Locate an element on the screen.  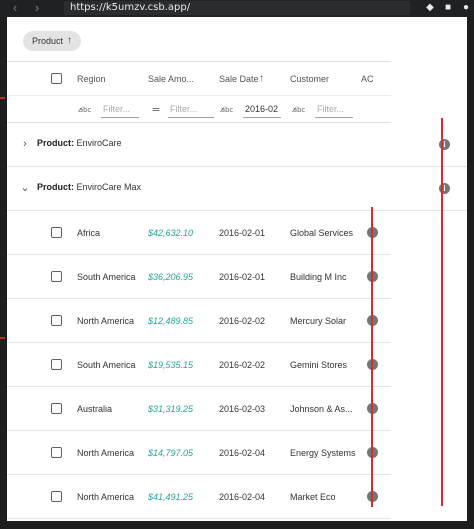
column-header-ac: AC is located at coordinates (376, 79).